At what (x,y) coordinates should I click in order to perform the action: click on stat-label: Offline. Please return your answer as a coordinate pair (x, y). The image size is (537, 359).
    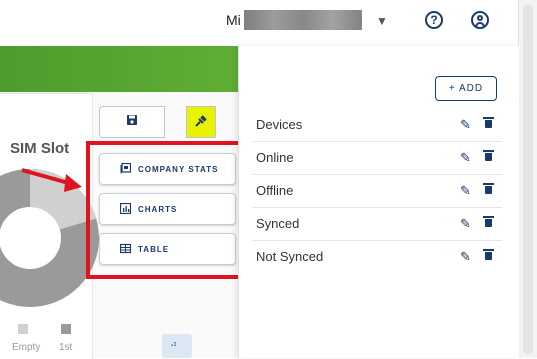
    Looking at the image, I should click on (275, 190).